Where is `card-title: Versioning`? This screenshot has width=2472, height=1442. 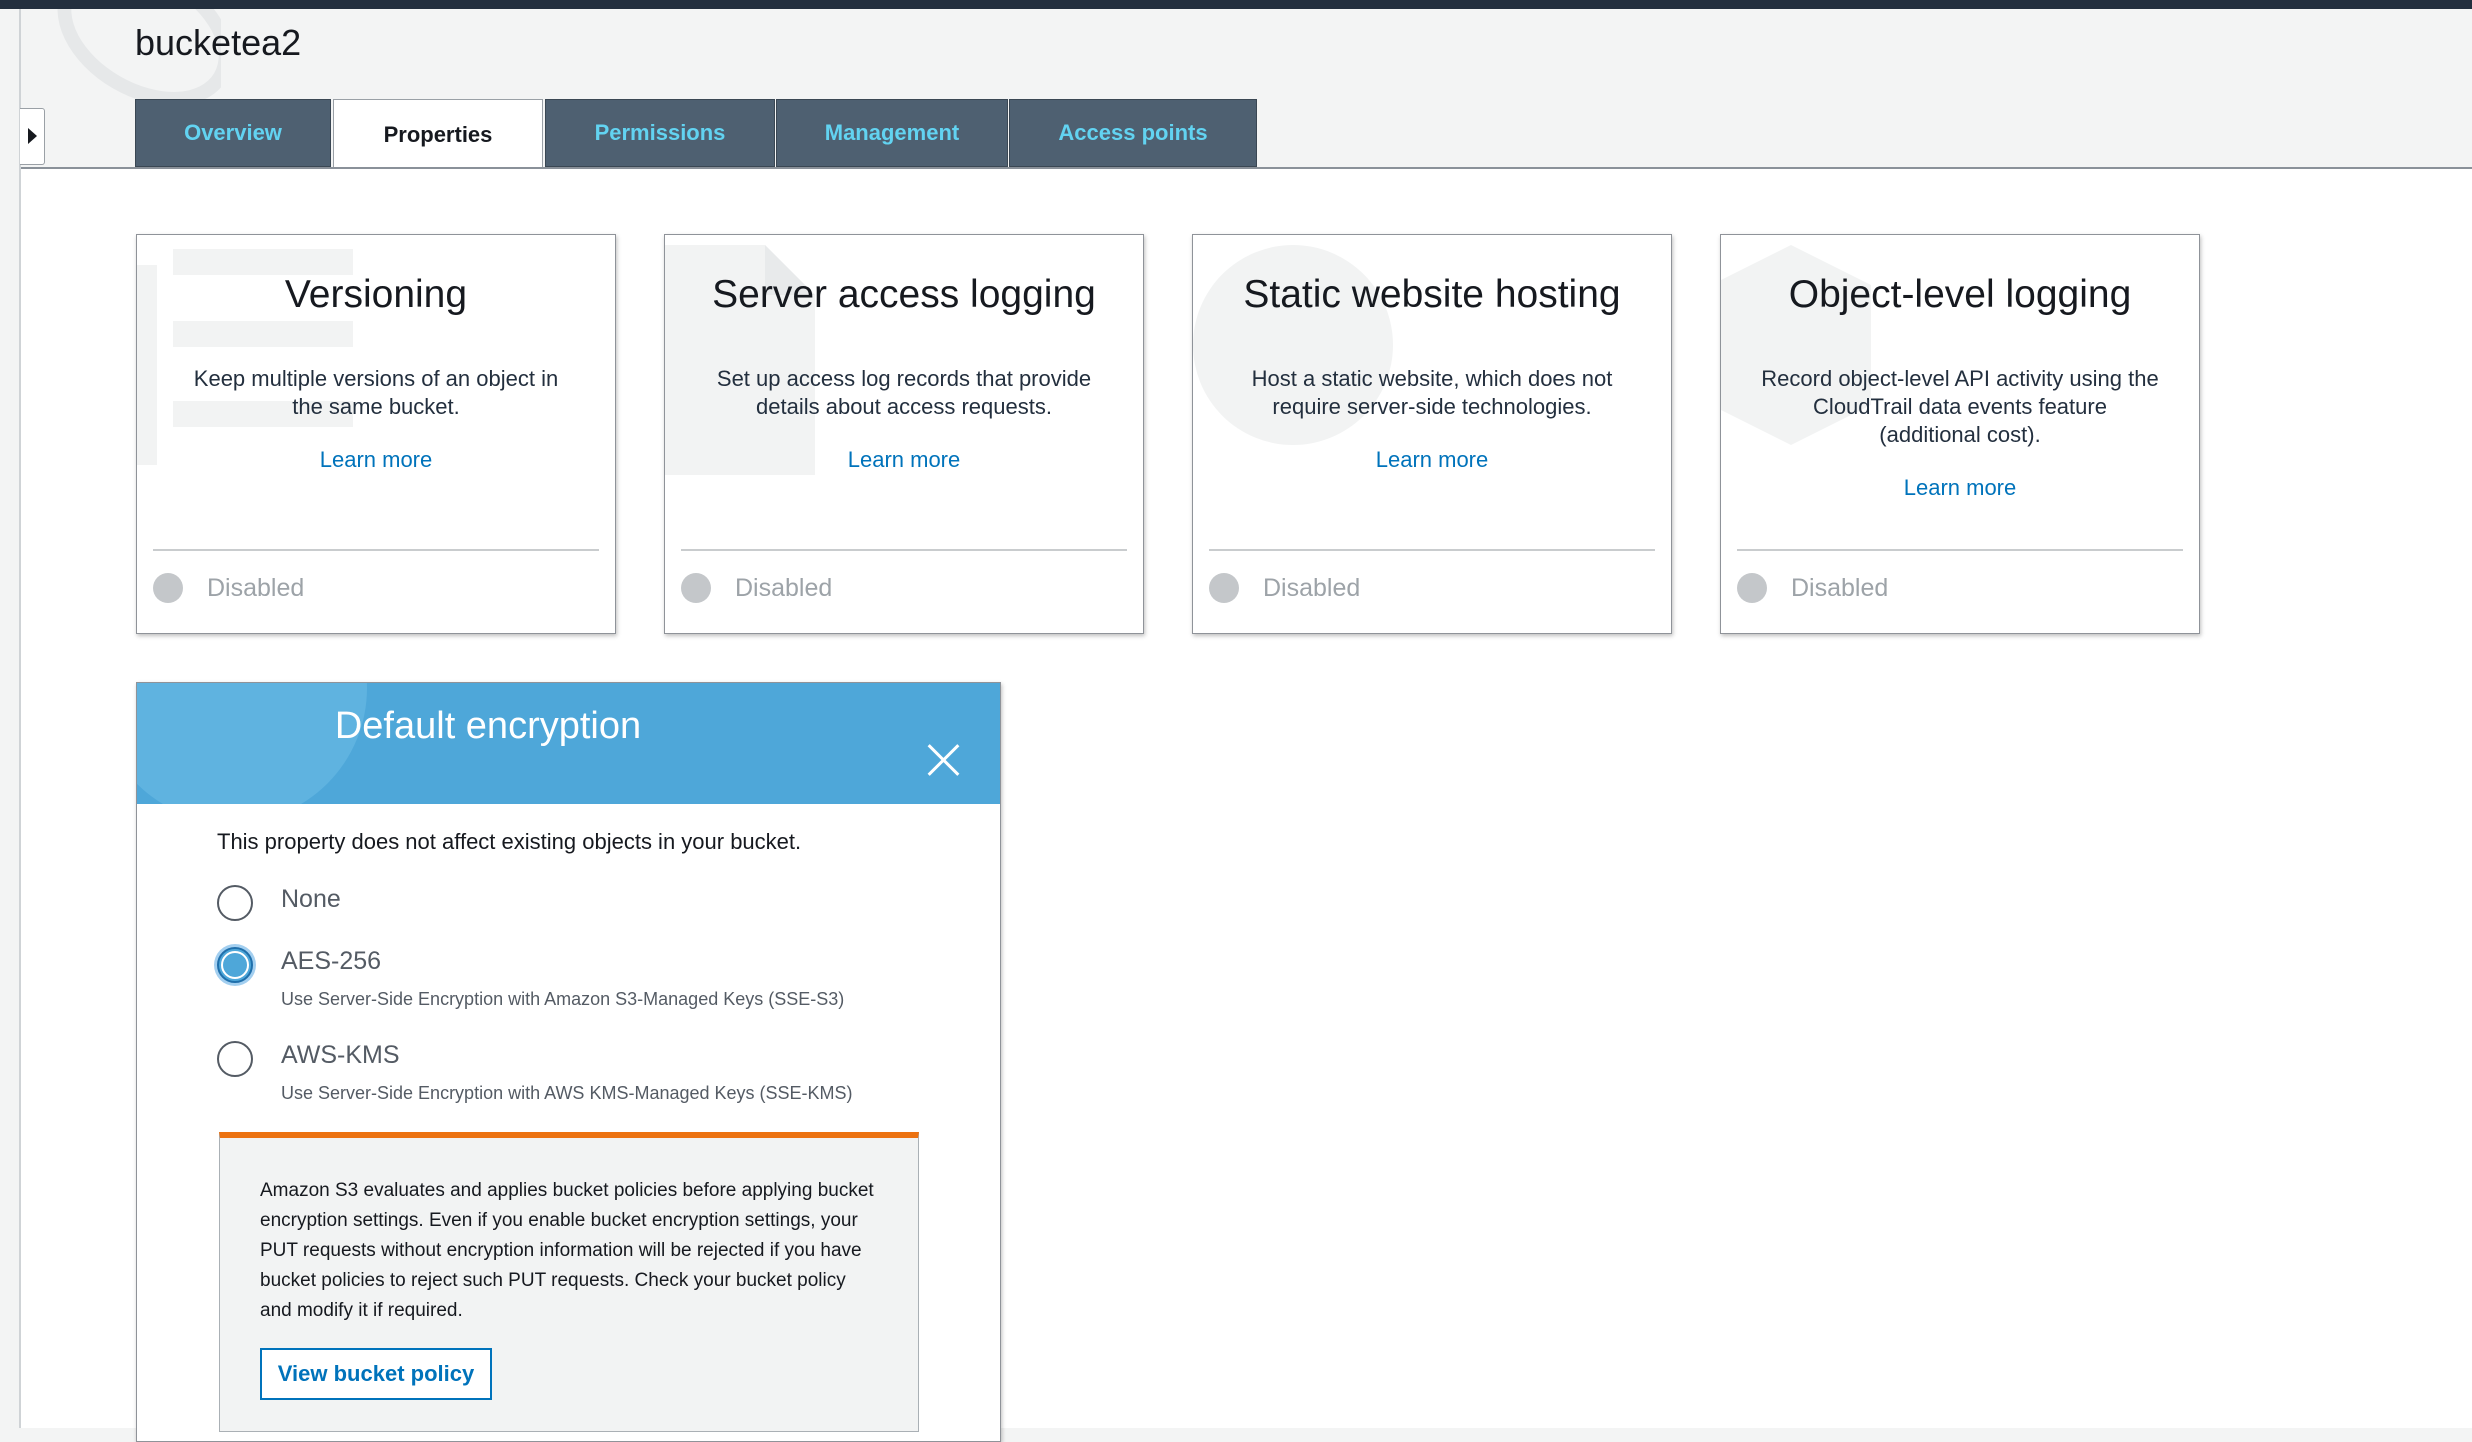
card-title: Versioning is located at coordinates (376, 294).